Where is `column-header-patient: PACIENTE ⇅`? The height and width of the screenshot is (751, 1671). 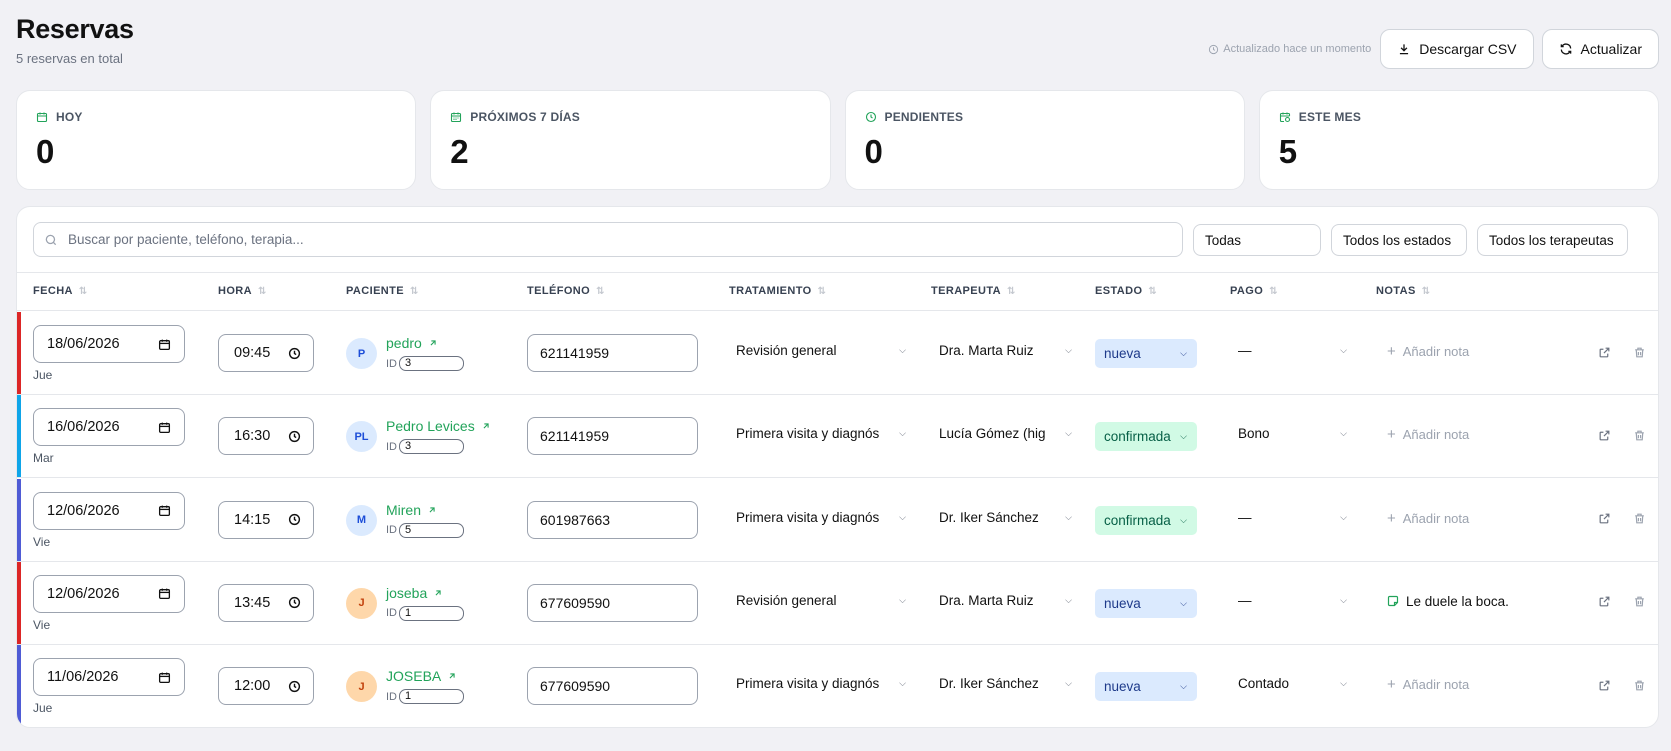
column-header-patient: PACIENTE ⇅ is located at coordinates (382, 291).